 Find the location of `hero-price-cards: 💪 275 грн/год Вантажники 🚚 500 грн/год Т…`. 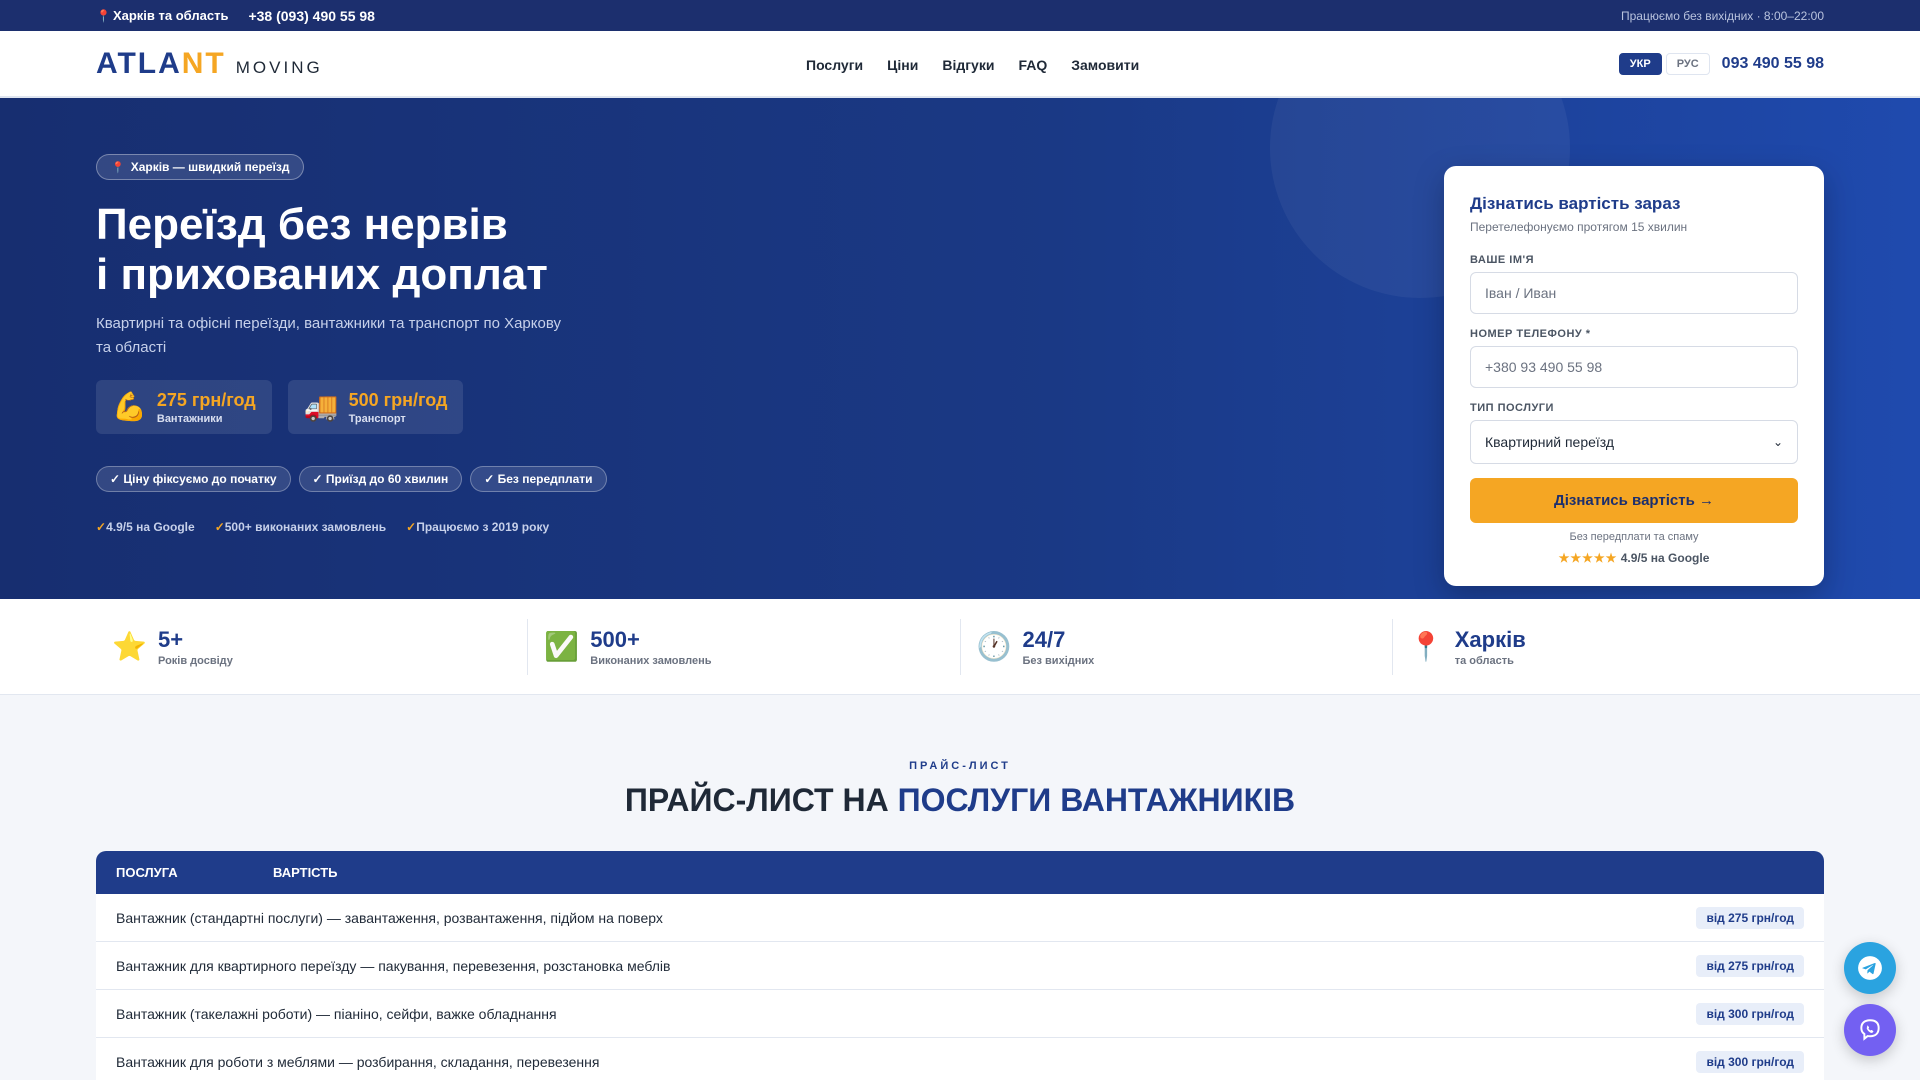

hero-price-cards: 💪 275 грн/год Вантажники 🚚 500 грн/год Т… is located at coordinates (406, 407).